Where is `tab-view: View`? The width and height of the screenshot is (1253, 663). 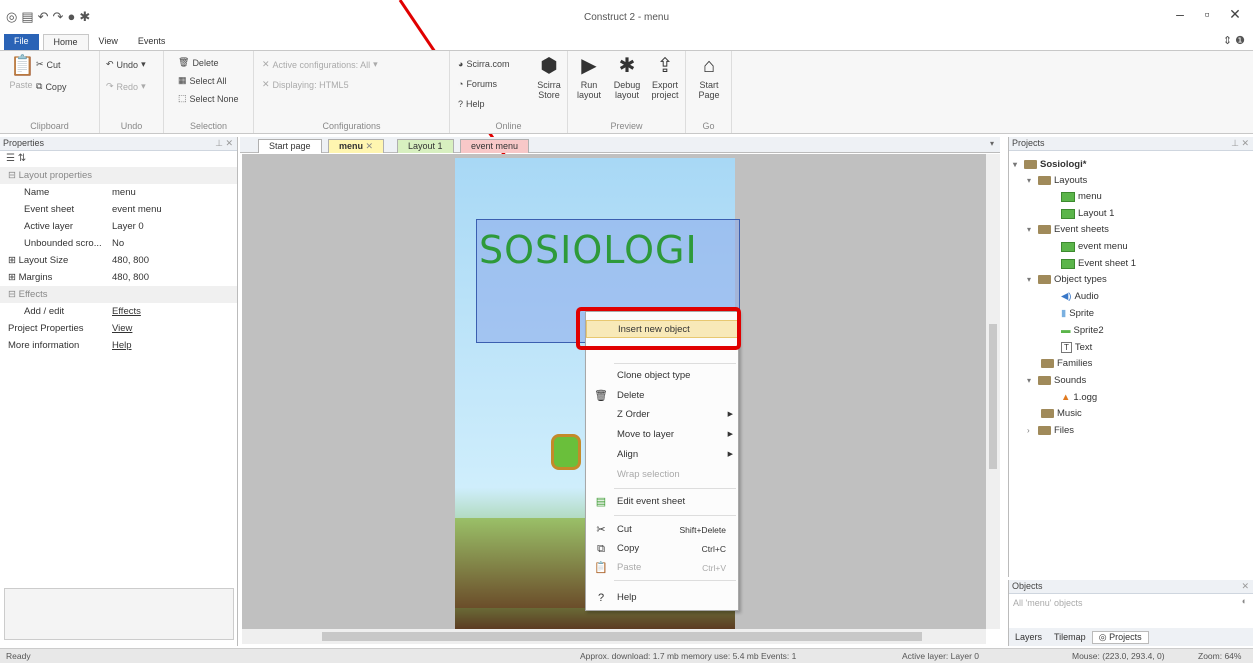
tab-view: View is located at coordinates (108, 42).